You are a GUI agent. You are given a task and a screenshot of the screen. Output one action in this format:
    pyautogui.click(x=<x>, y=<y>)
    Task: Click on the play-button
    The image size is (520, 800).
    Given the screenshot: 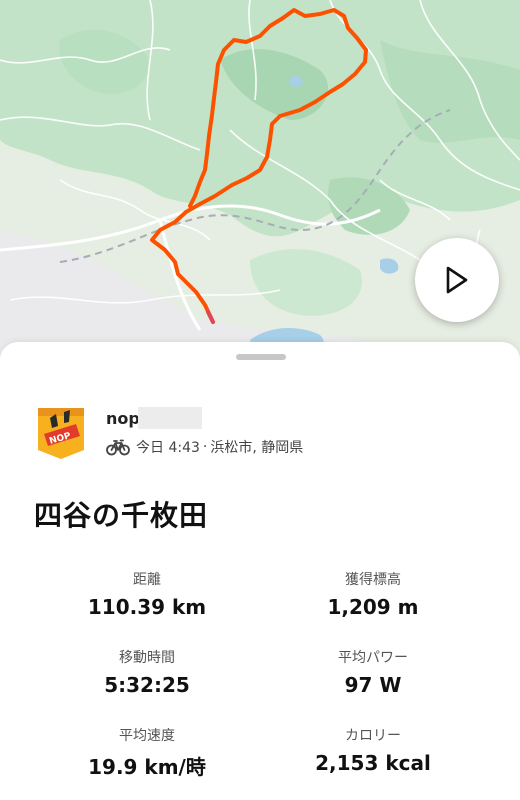 What is the action you would take?
    pyautogui.click(x=457, y=280)
    